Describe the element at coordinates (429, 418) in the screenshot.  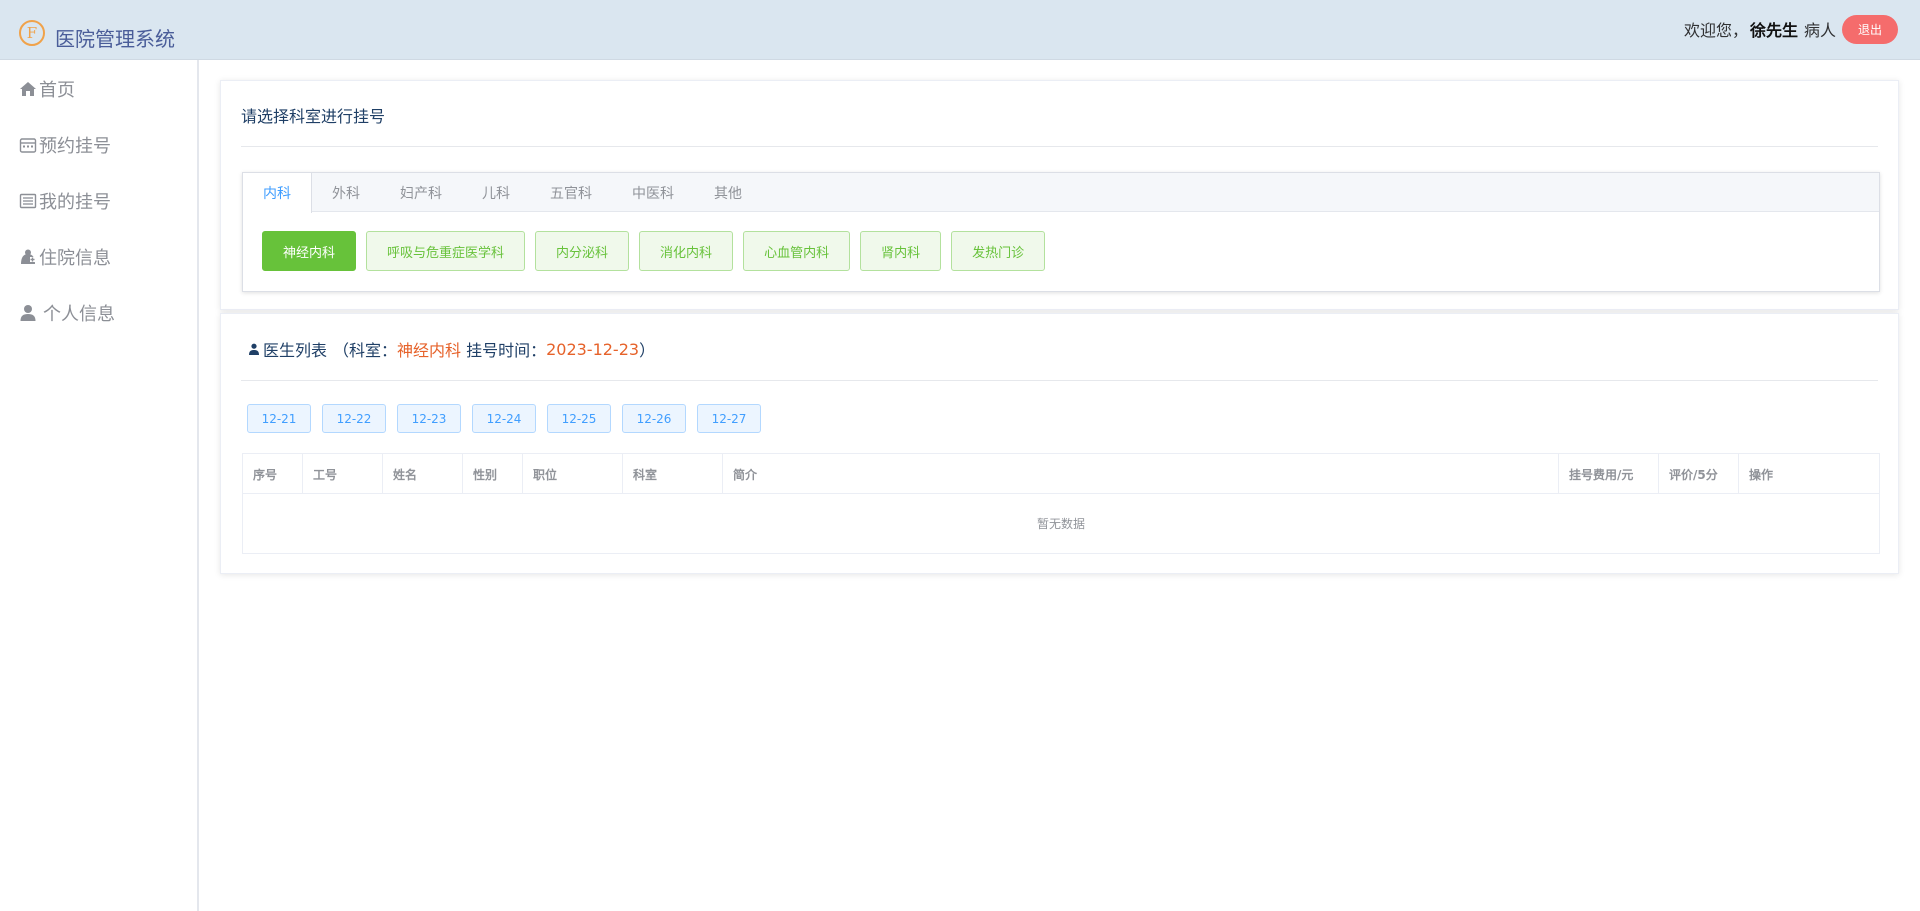
I see `date-button: 12-23` at that location.